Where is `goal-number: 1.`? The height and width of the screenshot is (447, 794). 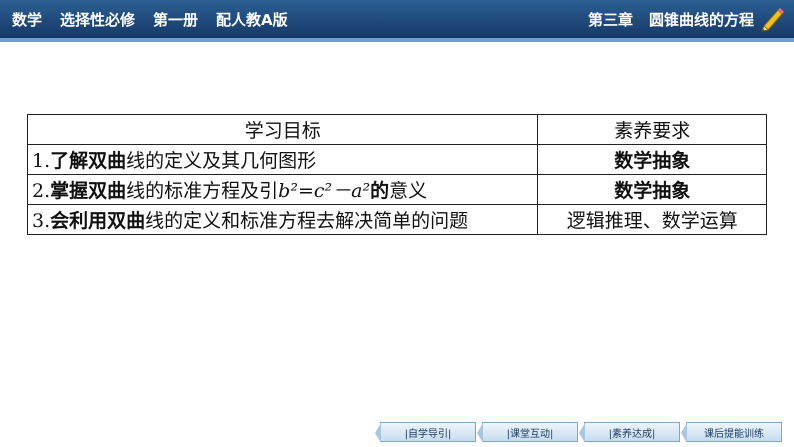
goal-number: 1. is located at coordinates (41, 161).